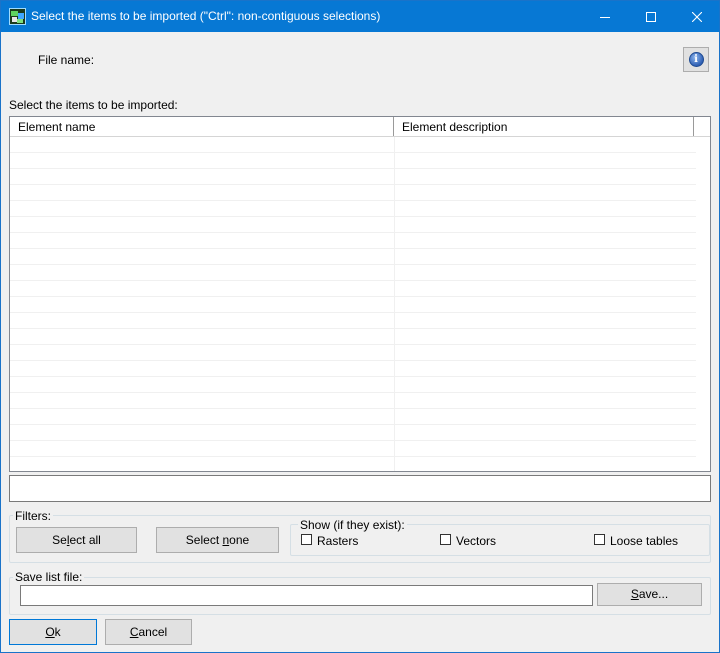 Image resolution: width=720 pixels, height=653 pixels. I want to click on minimize-button, so click(605, 16).